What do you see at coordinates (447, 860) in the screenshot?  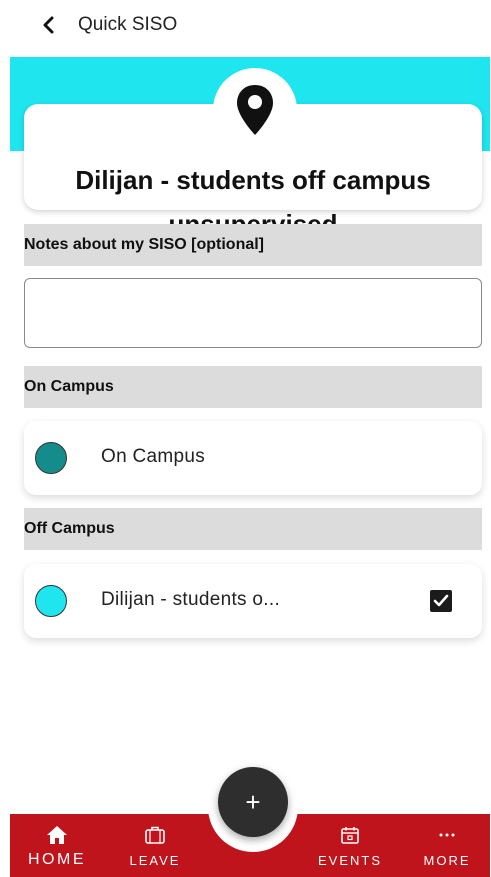 I see `nav-label: MORE` at bounding box center [447, 860].